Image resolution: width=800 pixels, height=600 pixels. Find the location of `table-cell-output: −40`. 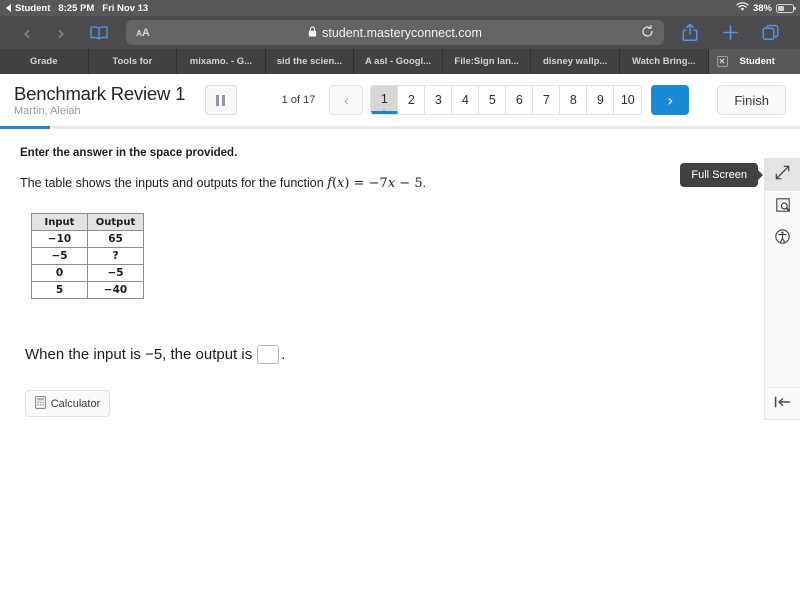

table-cell-output: −40 is located at coordinates (115, 290).